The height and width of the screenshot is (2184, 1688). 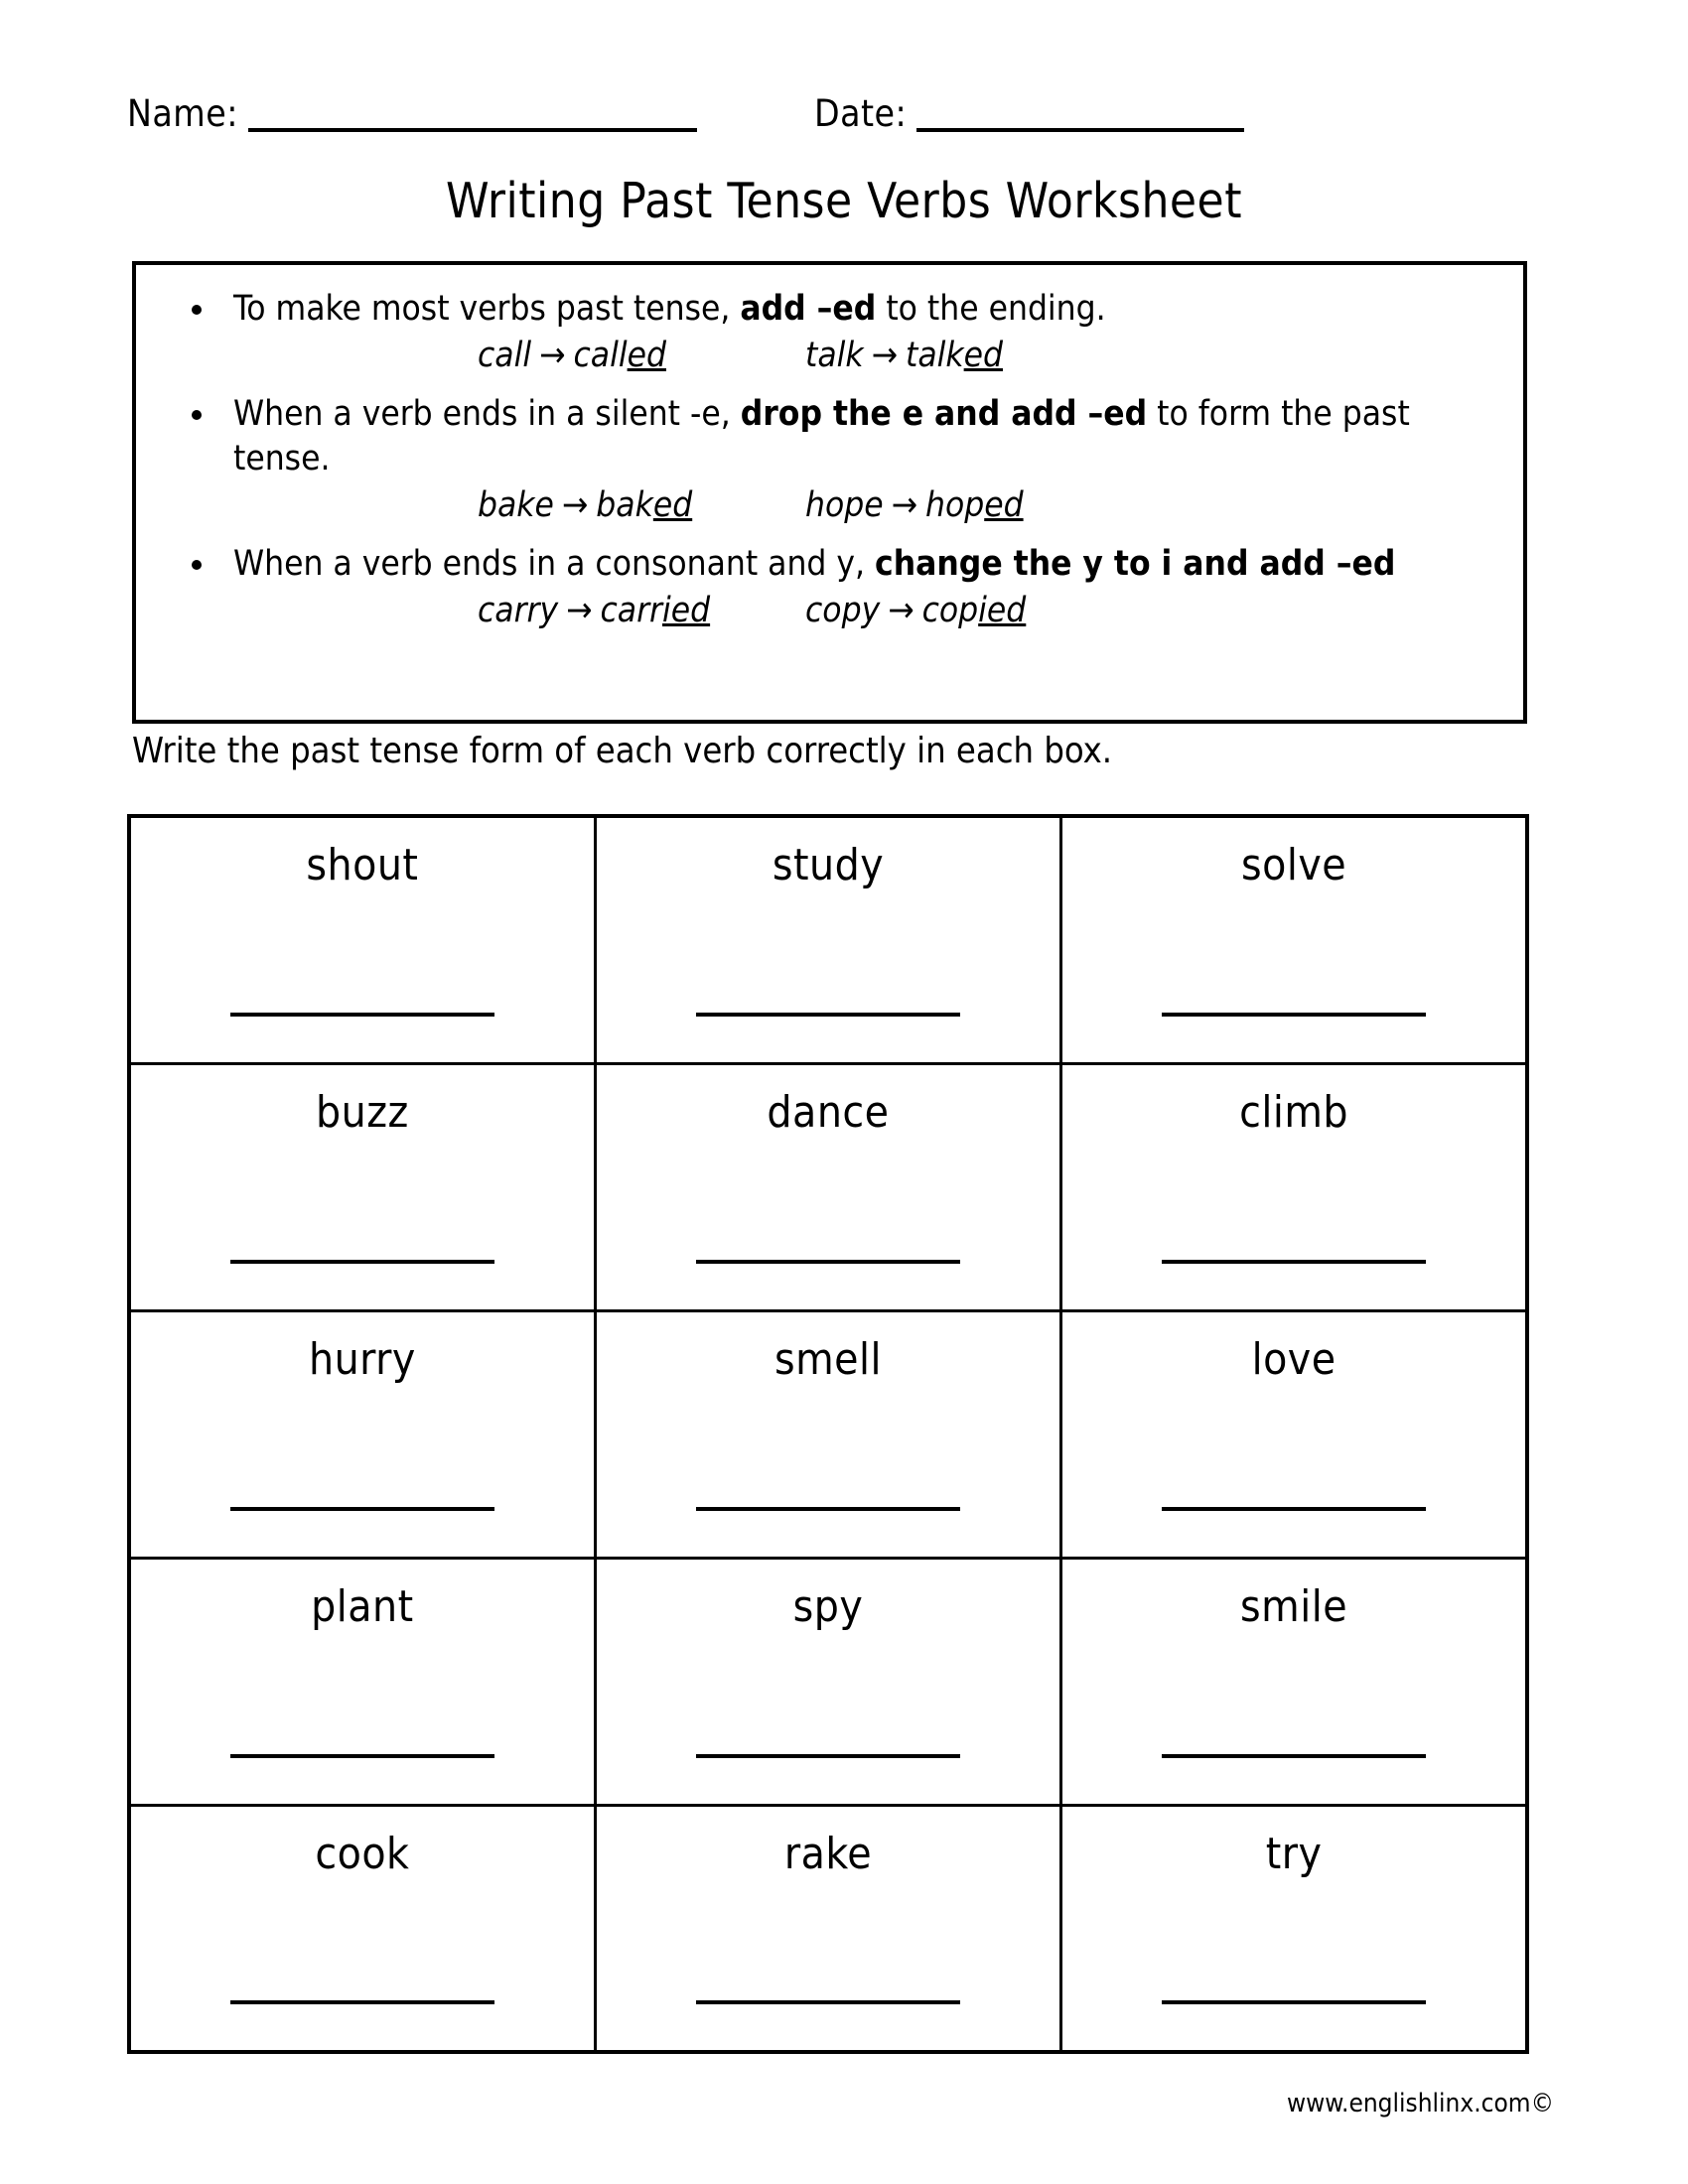 I want to click on page-title: Writing Past Tense Verbs Worksheet, so click(x=844, y=201).